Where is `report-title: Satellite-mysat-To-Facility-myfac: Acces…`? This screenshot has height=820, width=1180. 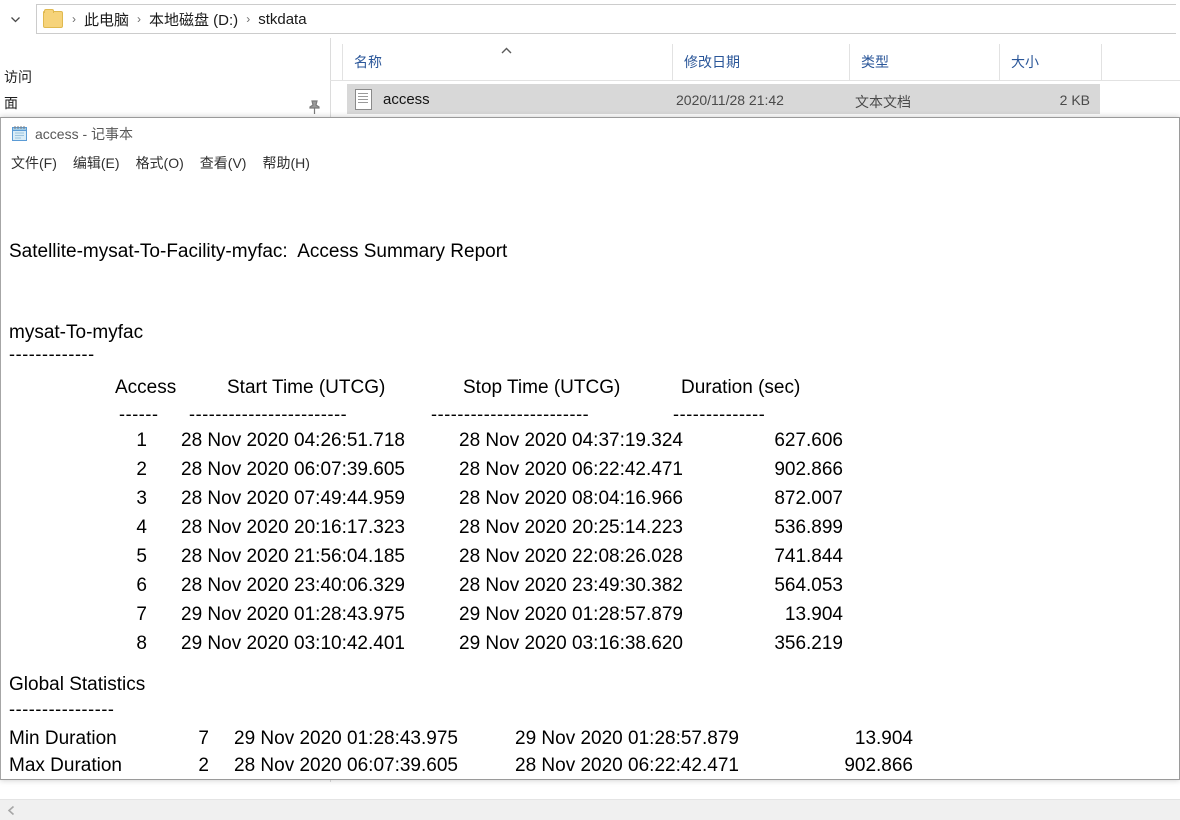 report-title: Satellite-mysat-To-Facility-myfac: Acces… is located at coordinates (258, 251).